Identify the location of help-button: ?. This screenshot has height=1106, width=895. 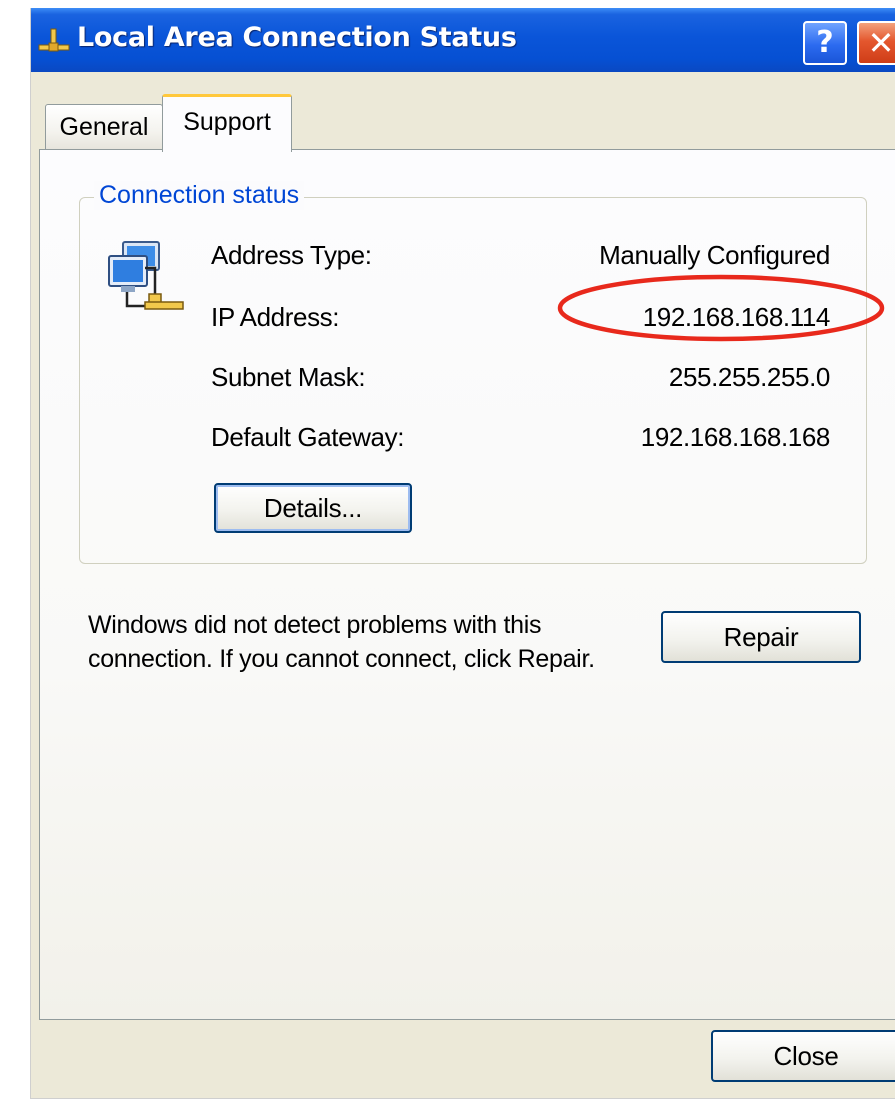
(825, 43).